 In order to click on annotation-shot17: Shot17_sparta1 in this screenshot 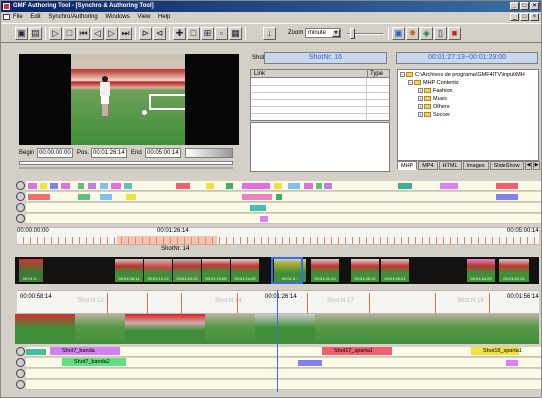, I will do `click(357, 351)`.